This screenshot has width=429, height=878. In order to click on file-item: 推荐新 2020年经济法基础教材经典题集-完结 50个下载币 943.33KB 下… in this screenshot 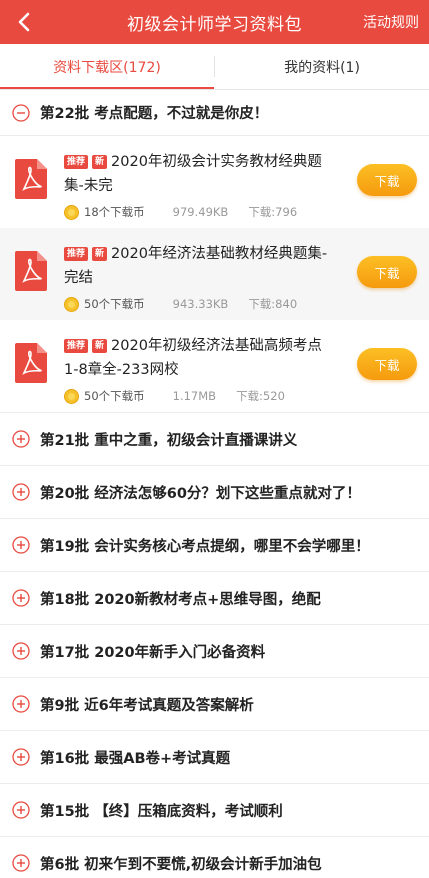, I will do `click(214, 274)`.